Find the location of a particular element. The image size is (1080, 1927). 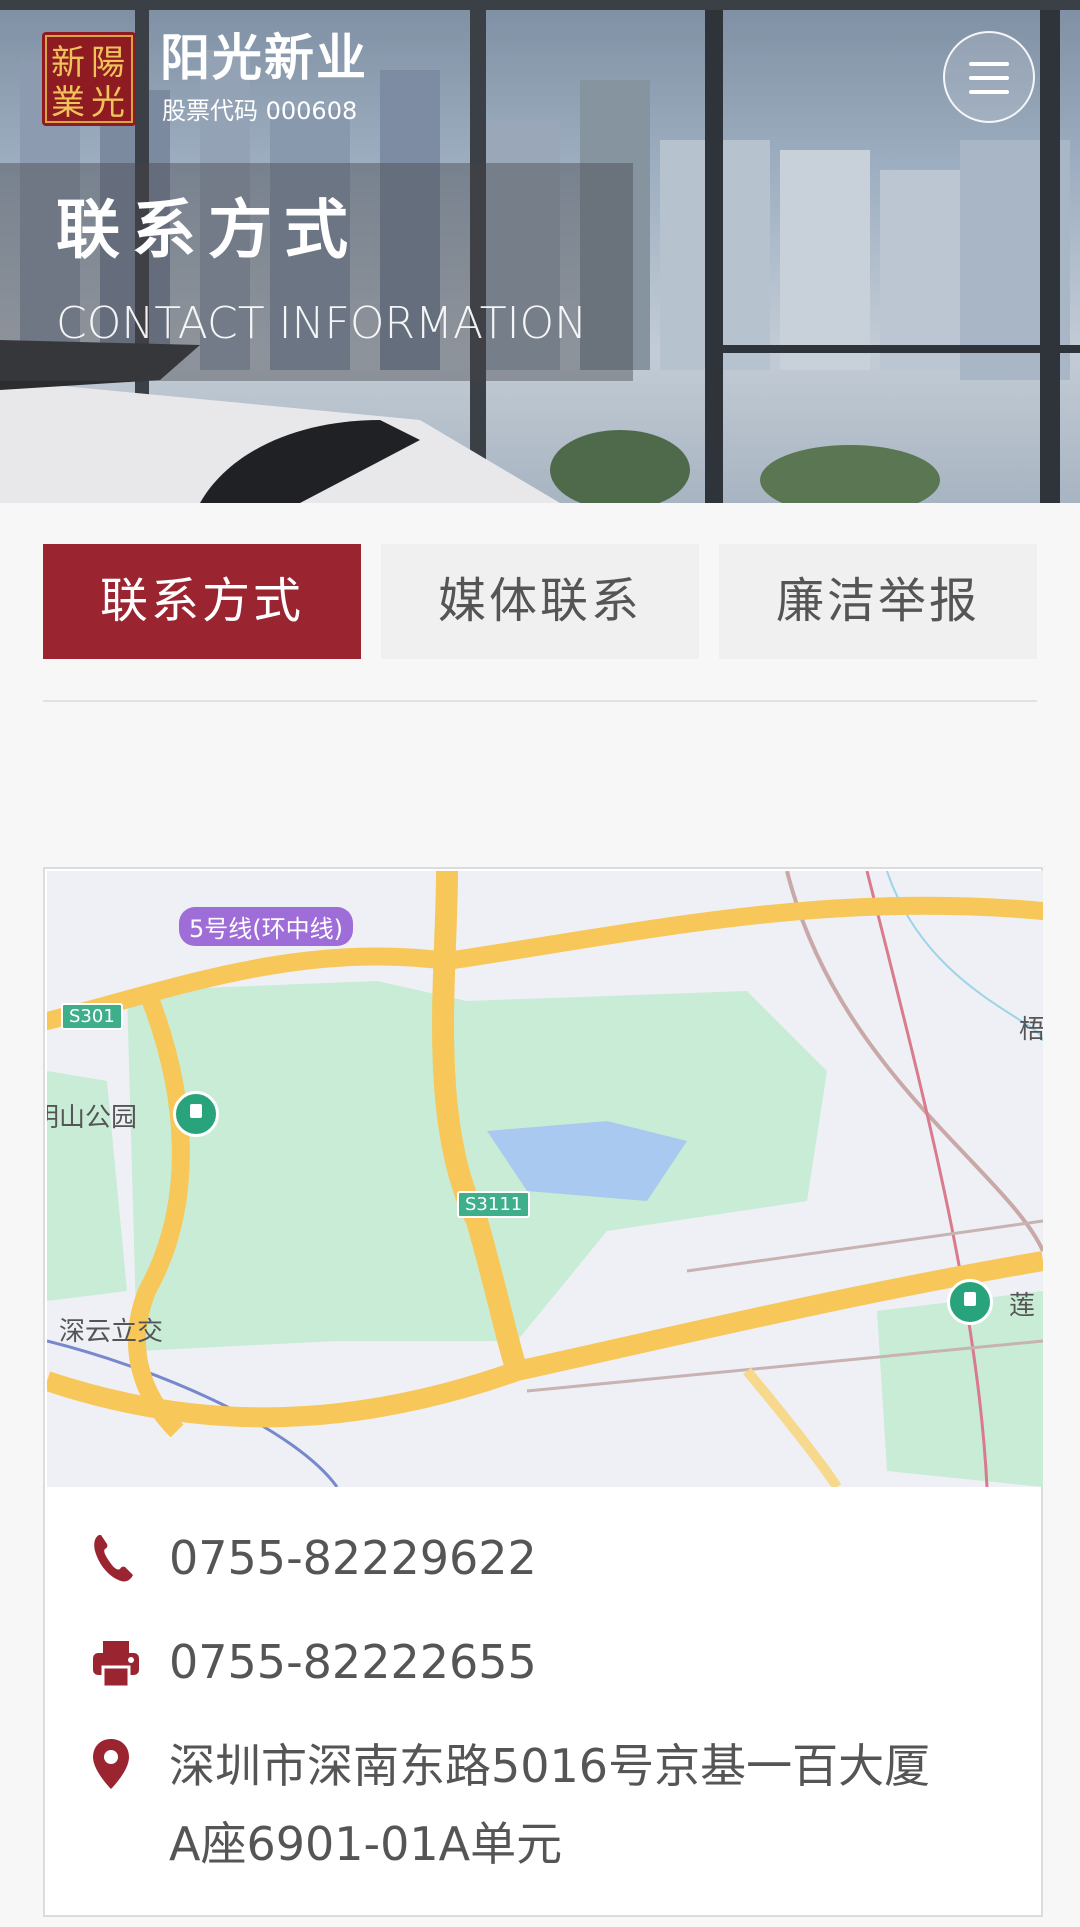

stock-code: 股票代码 000608 is located at coordinates (260, 111).